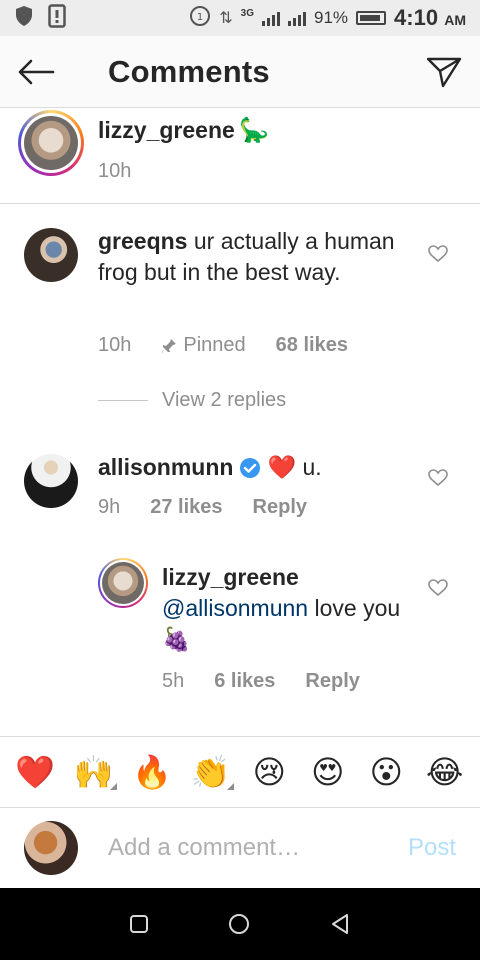  What do you see at coordinates (331, 17) in the screenshot?
I see `battery-percent: 91%` at bounding box center [331, 17].